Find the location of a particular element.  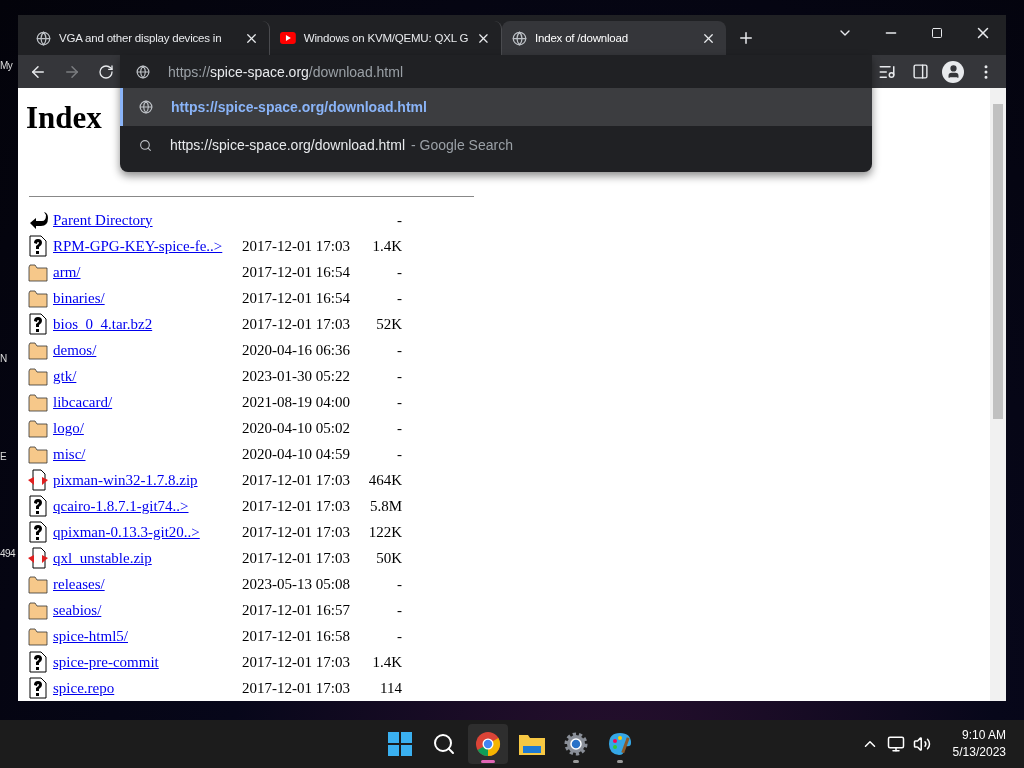

scrollbar is located at coordinates (998, 394).